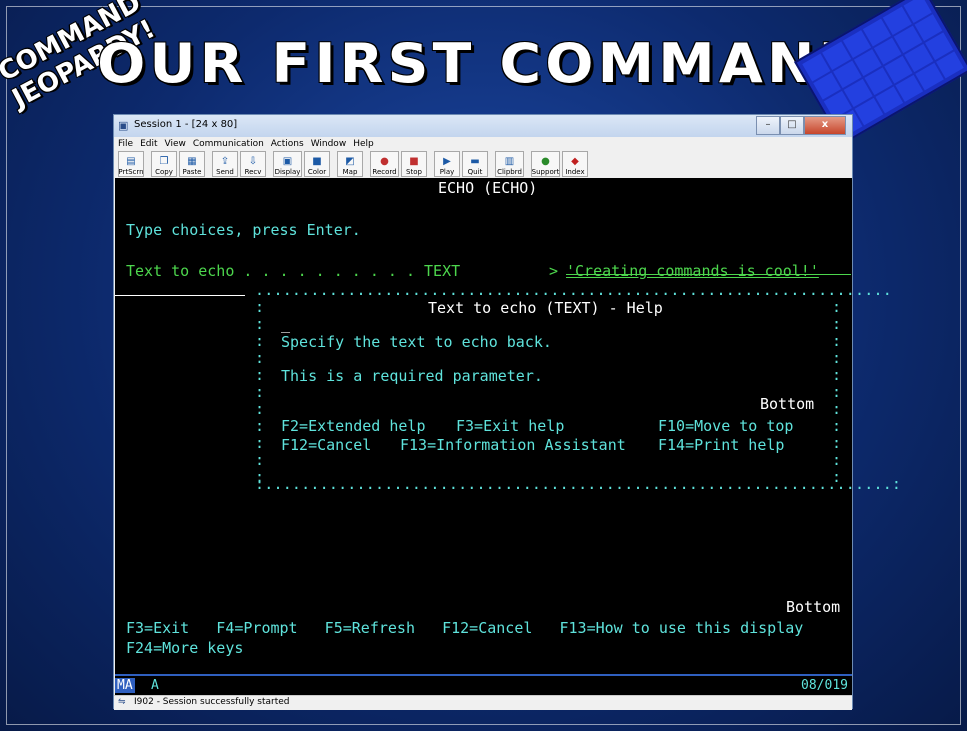 This screenshot has height=731, width=967. I want to click on minimize-button: –, so click(768, 125).